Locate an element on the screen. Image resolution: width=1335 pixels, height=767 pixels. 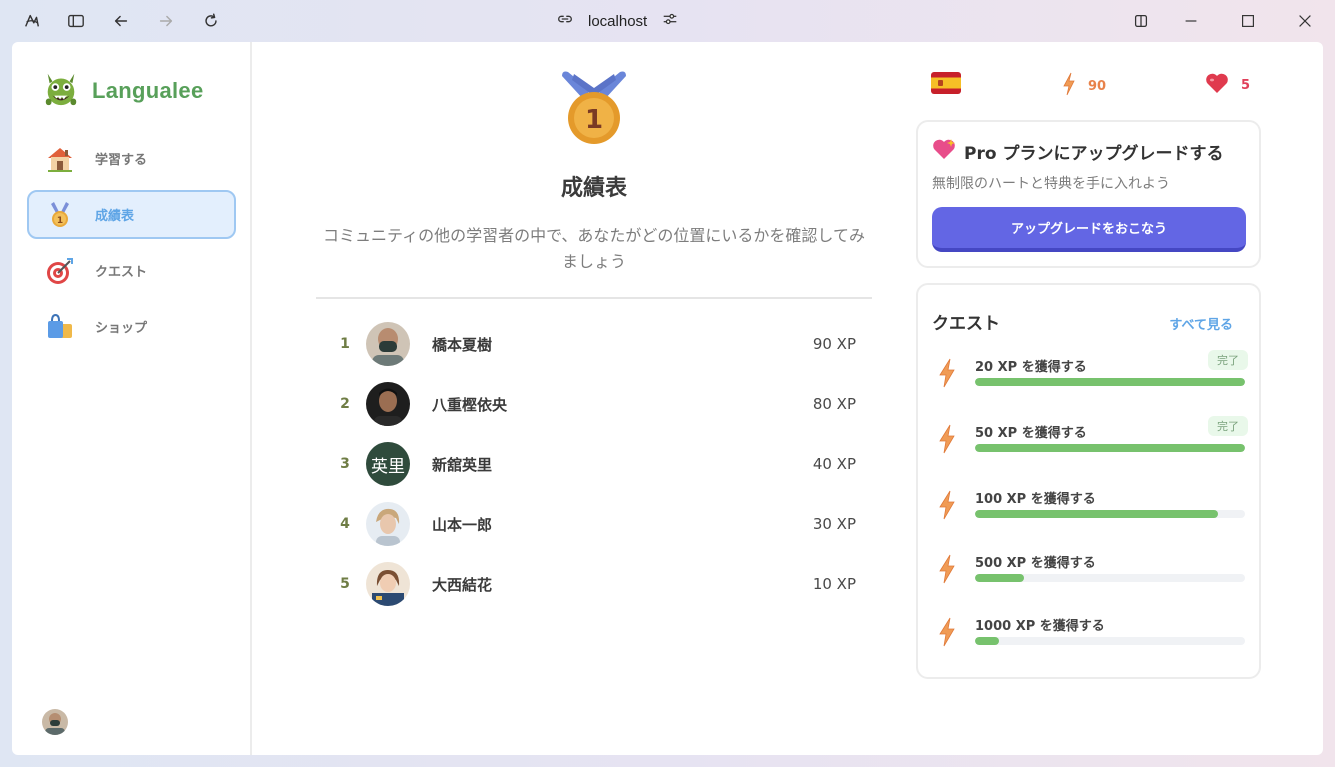
minimize-icon is located at coordinates (1191, 21).